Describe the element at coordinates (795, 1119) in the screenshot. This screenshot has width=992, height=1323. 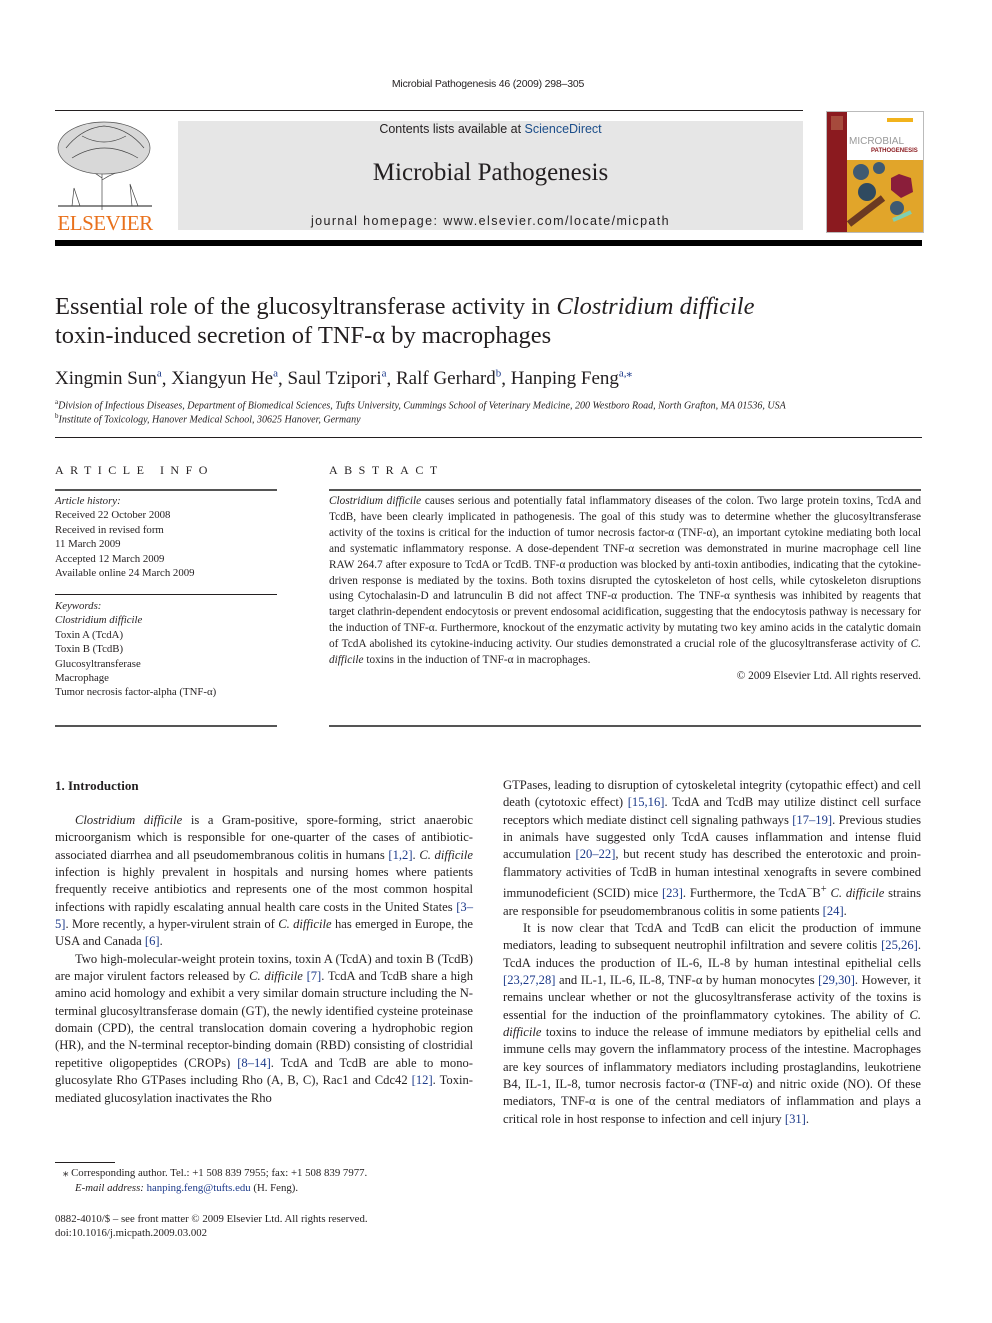
I see `citation-link: [31]` at that location.